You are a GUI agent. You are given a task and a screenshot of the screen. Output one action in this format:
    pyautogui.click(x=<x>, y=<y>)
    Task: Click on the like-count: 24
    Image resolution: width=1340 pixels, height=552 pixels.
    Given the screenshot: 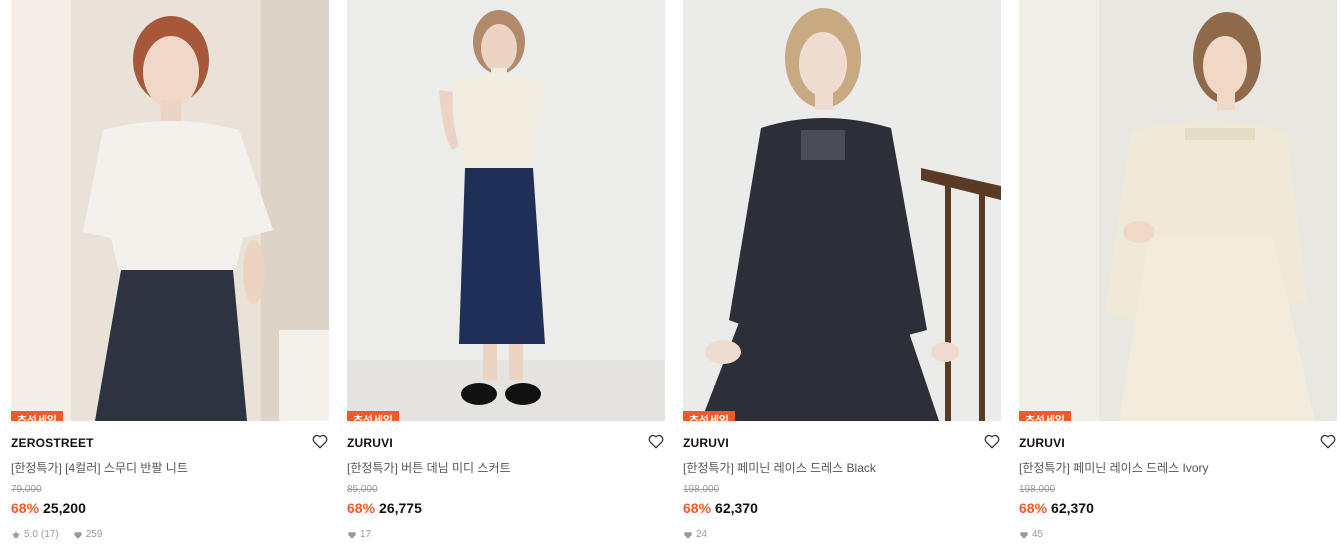 What is the action you would take?
    pyautogui.click(x=702, y=534)
    